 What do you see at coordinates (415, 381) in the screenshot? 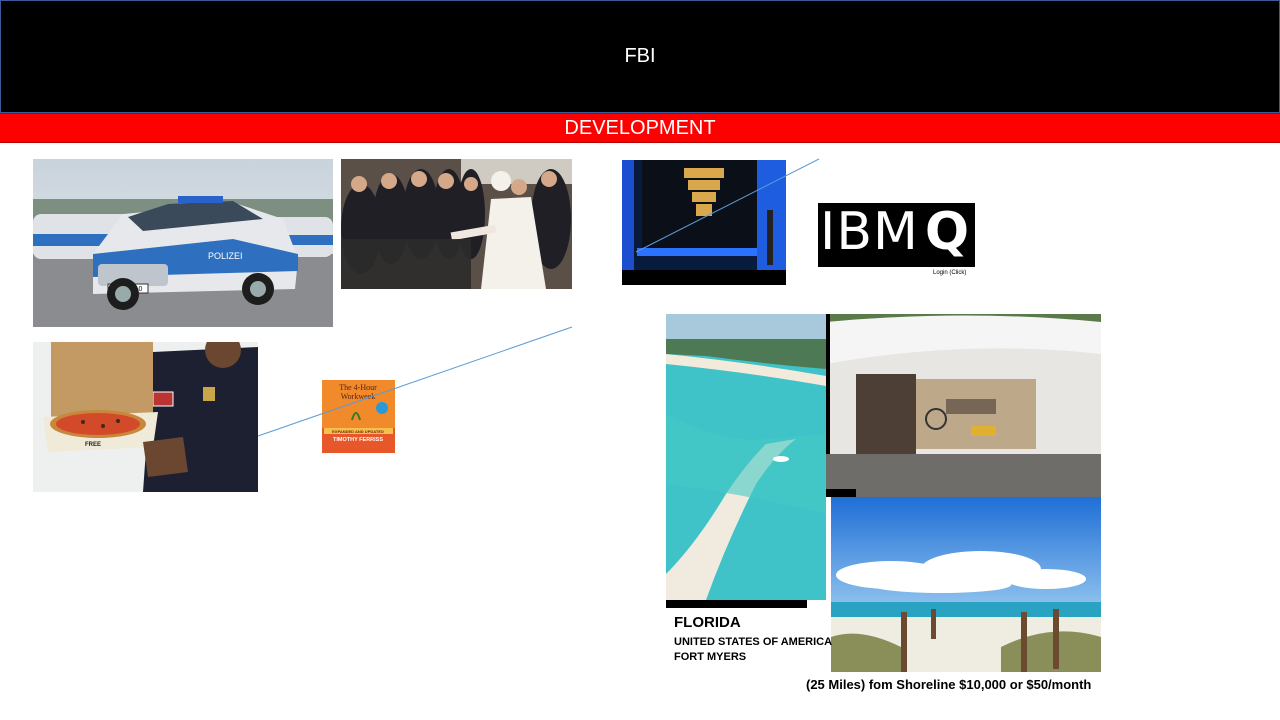
I see `connector-line-left` at bounding box center [415, 381].